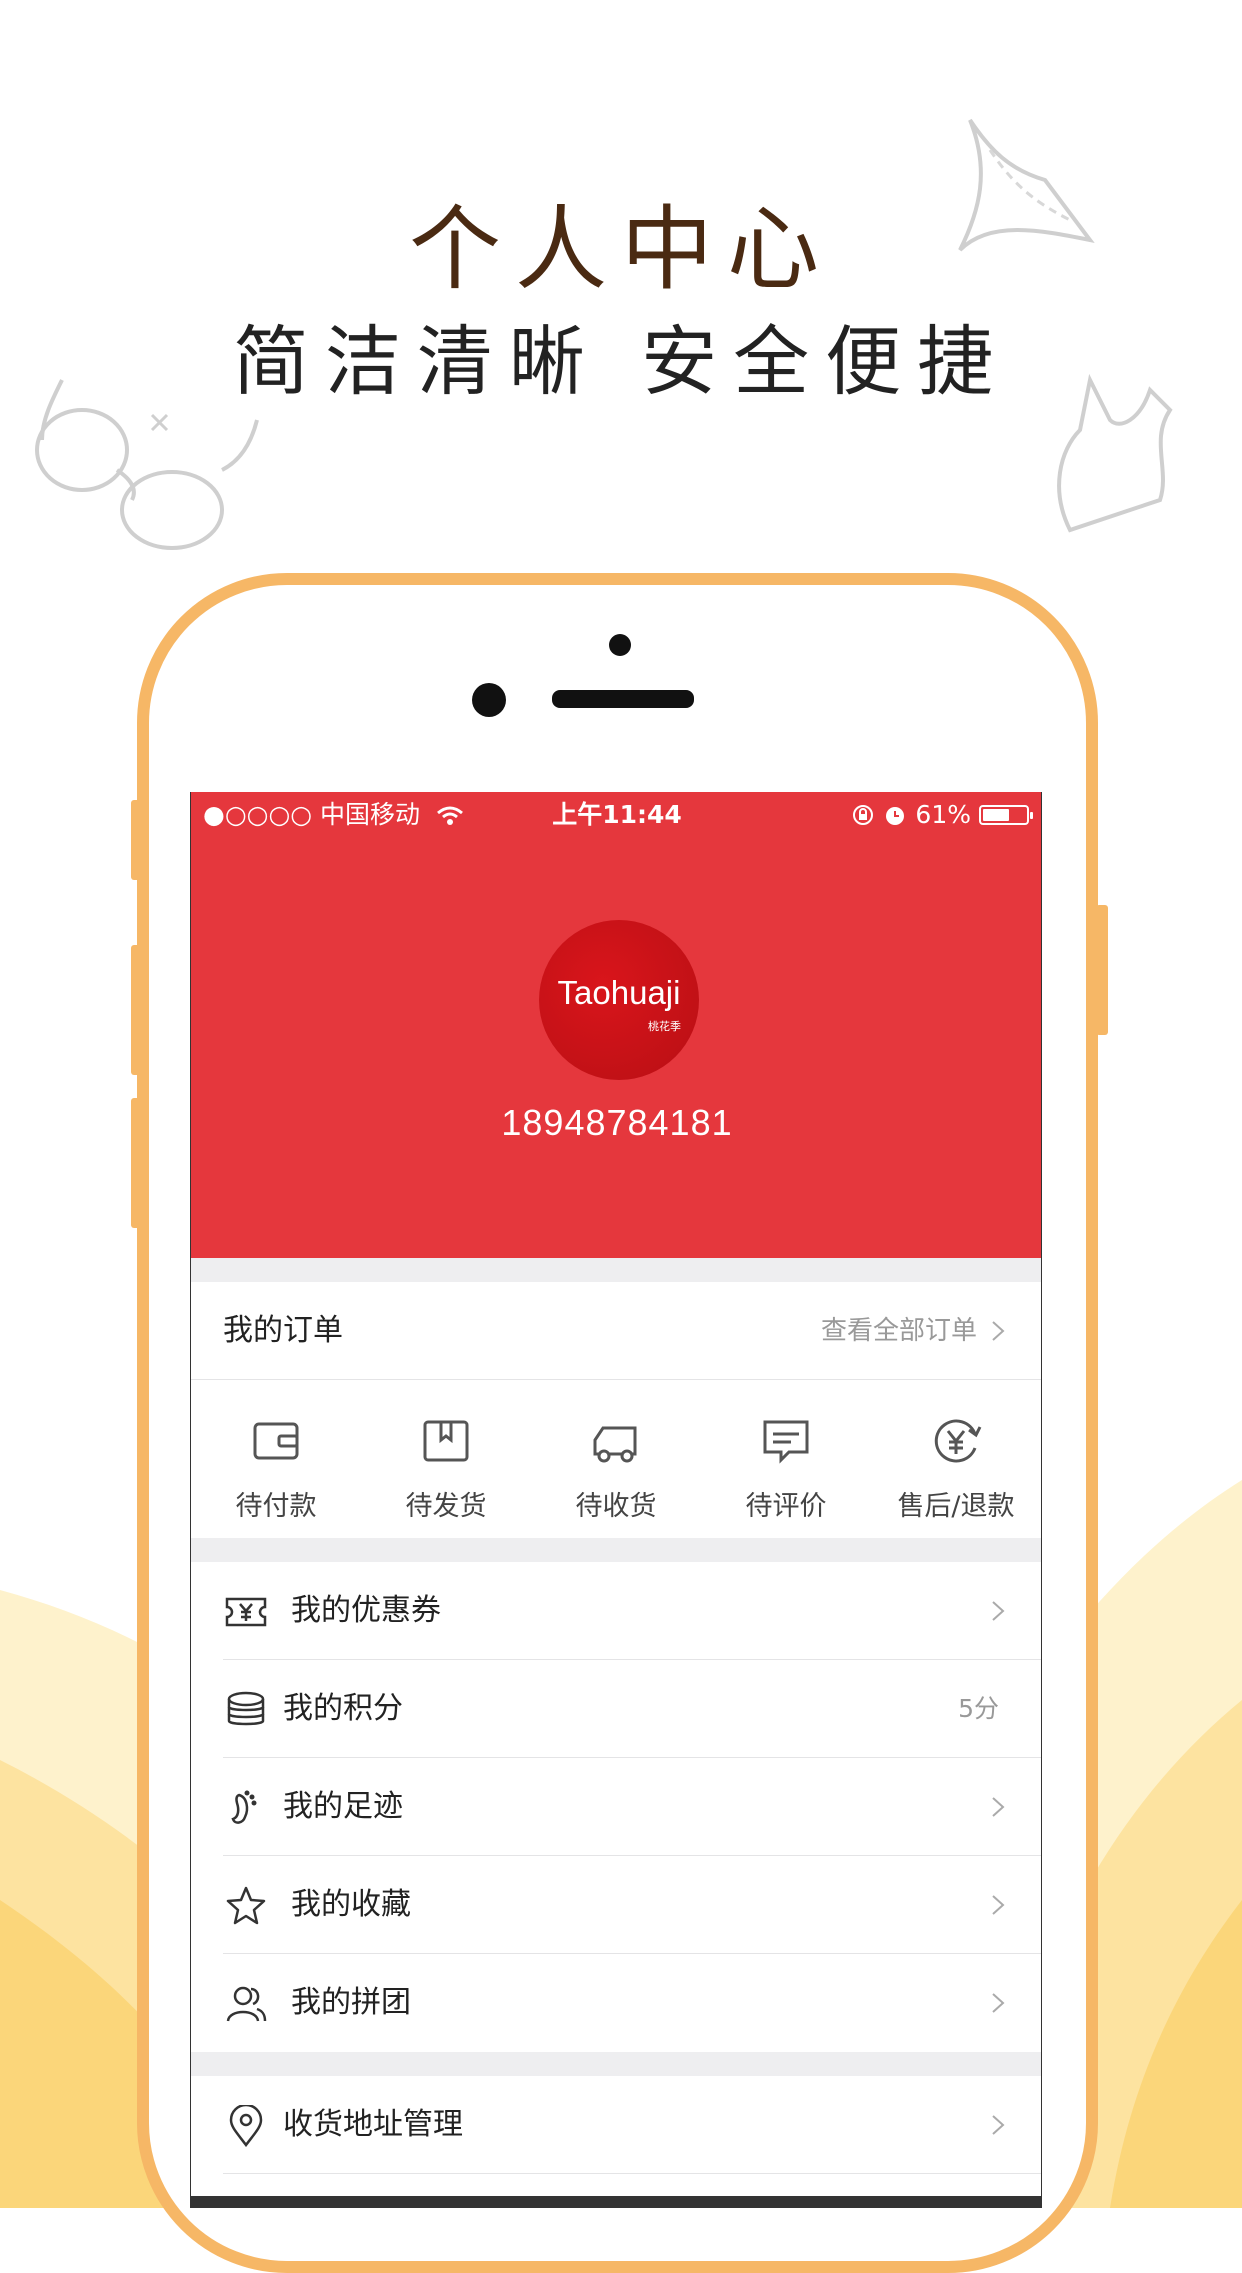 Image resolution: width=1242 pixels, height=2273 pixels. I want to click on comment-icon, so click(786, 1442).